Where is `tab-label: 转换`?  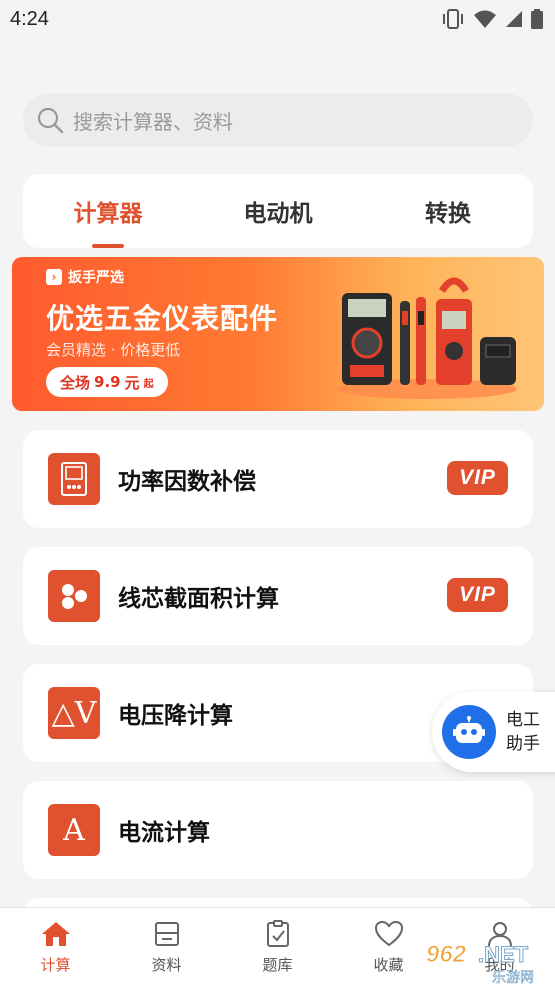 tab-label: 转换 is located at coordinates (448, 214).